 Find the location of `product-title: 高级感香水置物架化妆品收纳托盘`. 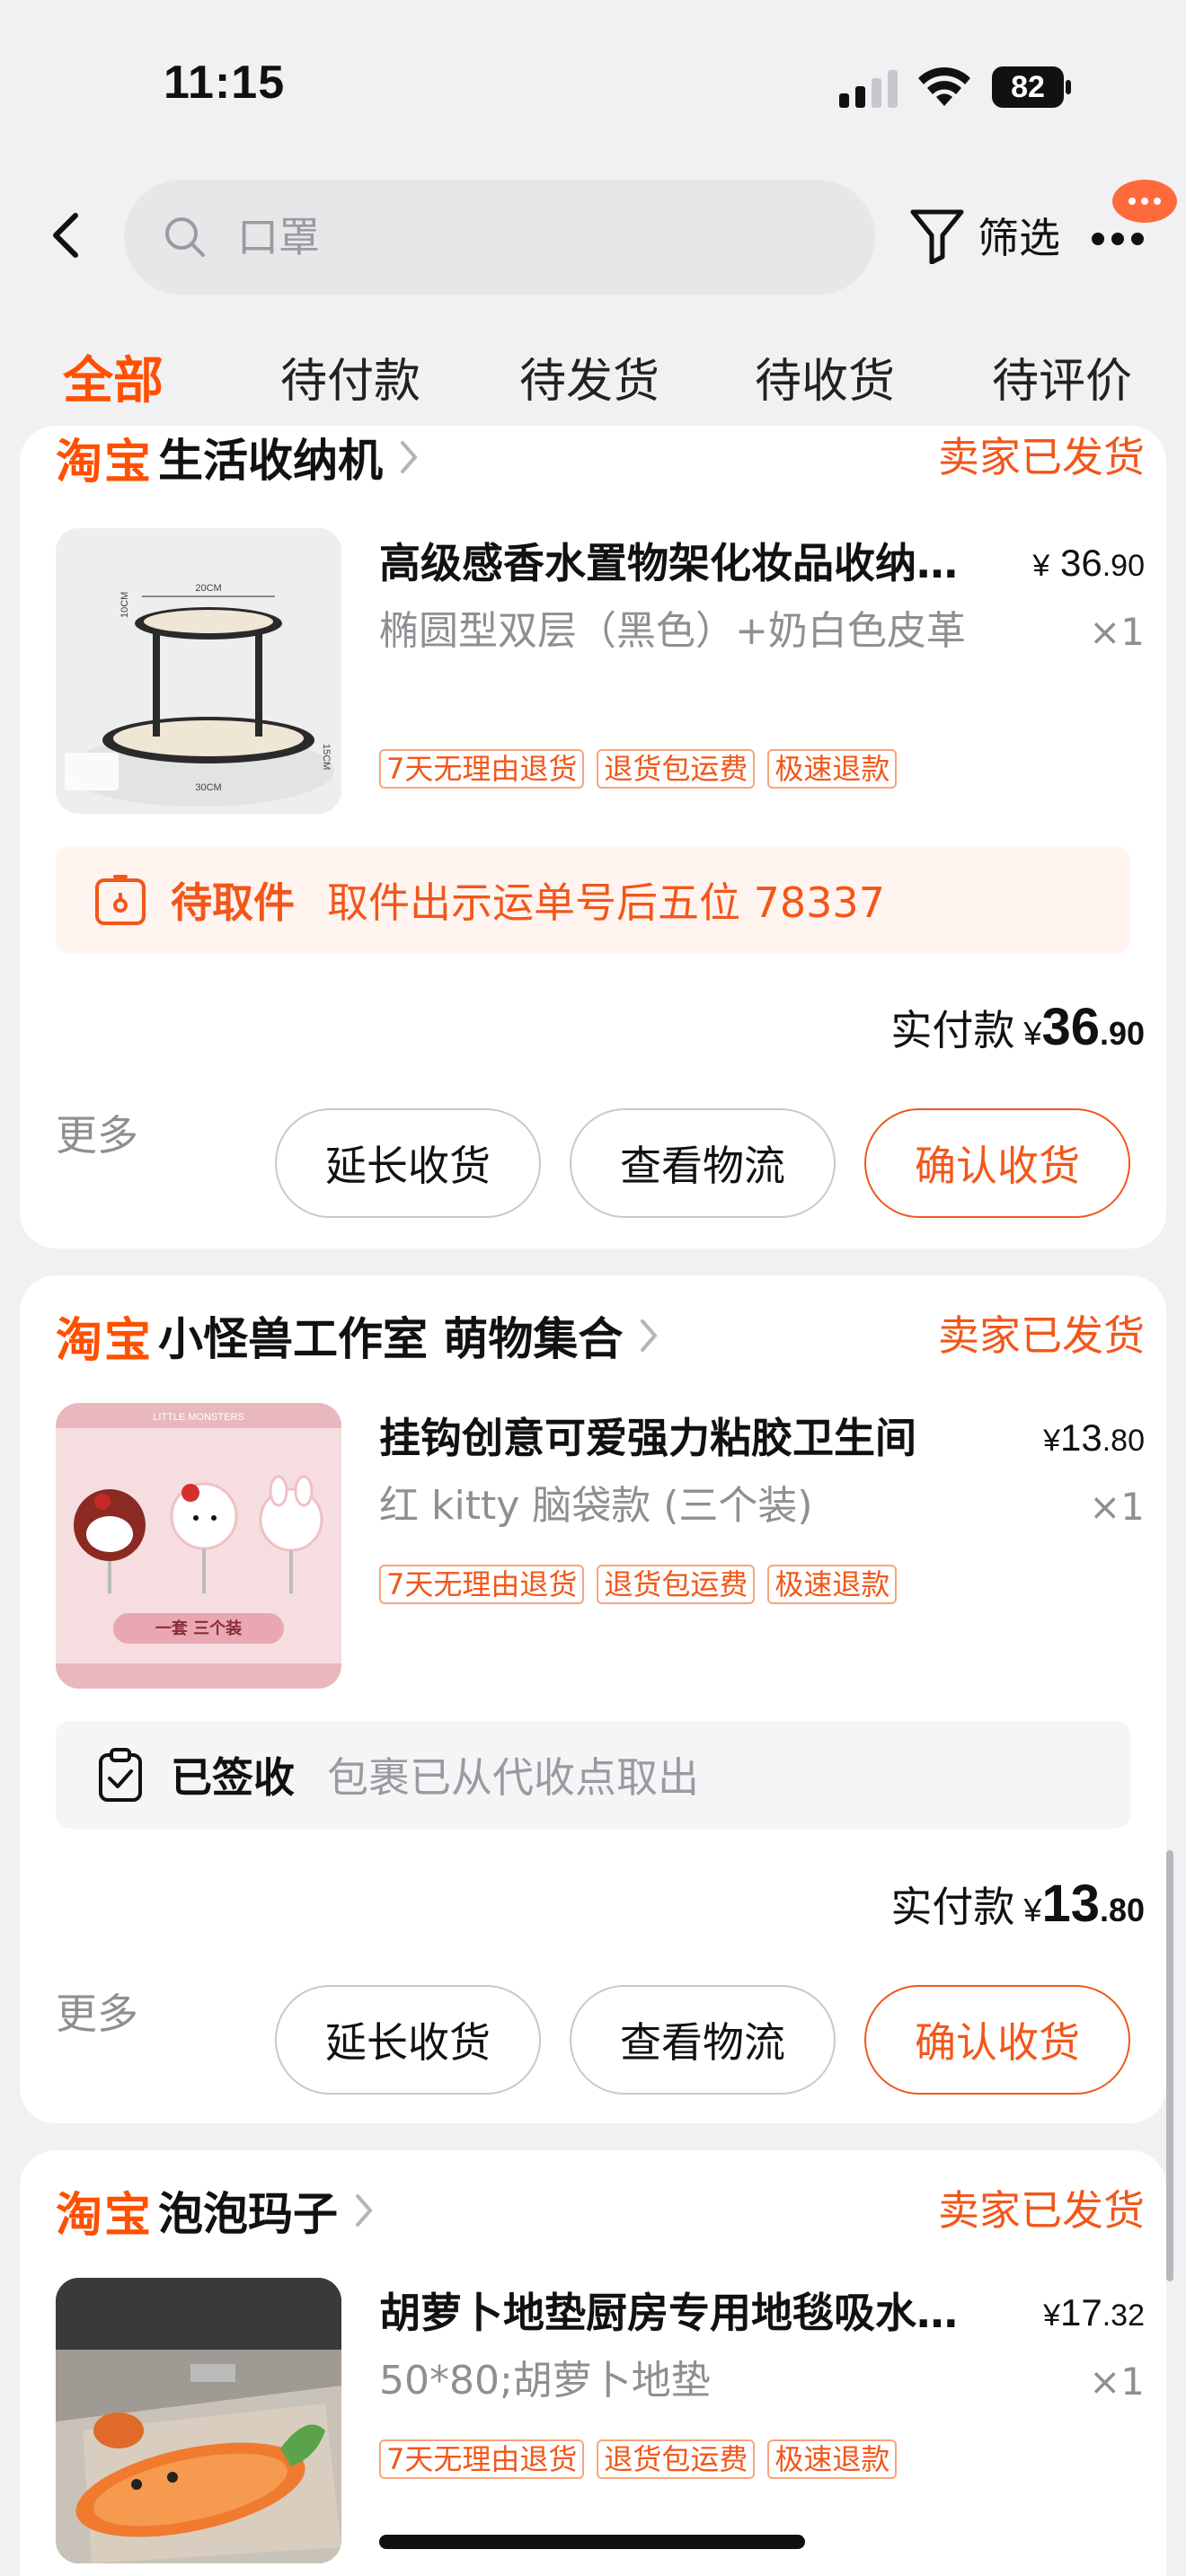

product-title: 高级感香水置物架化妆品收纳托盘 is located at coordinates (678, 563).